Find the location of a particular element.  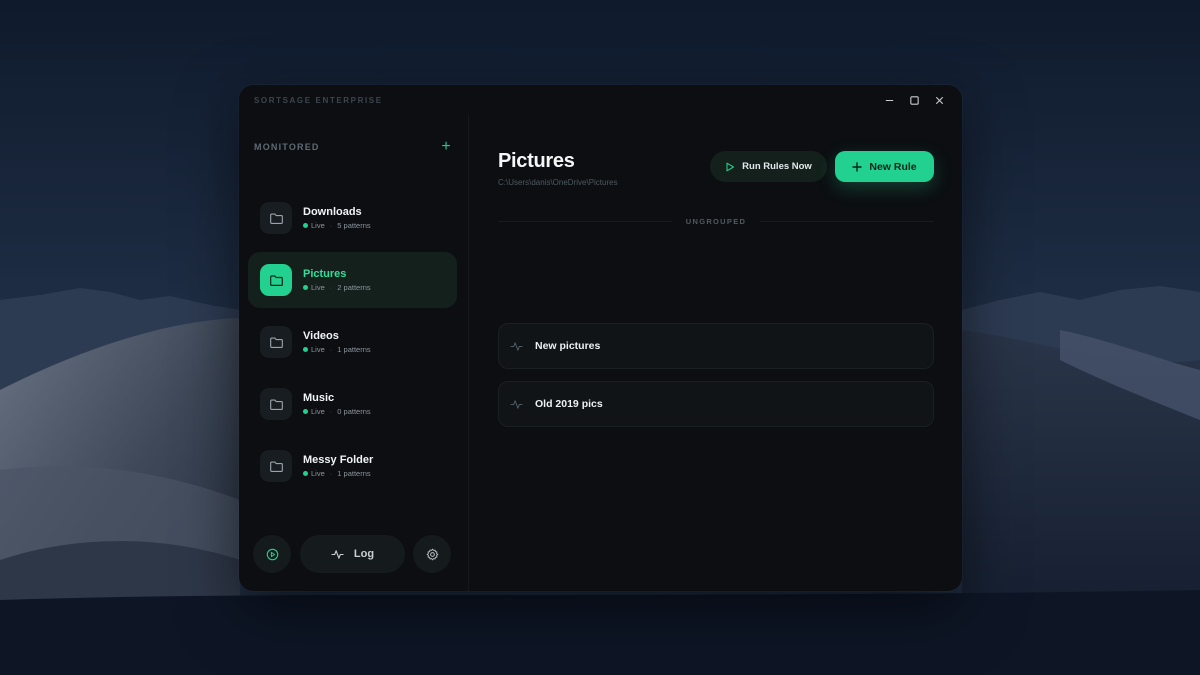

settings-button is located at coordinates (432, 554).